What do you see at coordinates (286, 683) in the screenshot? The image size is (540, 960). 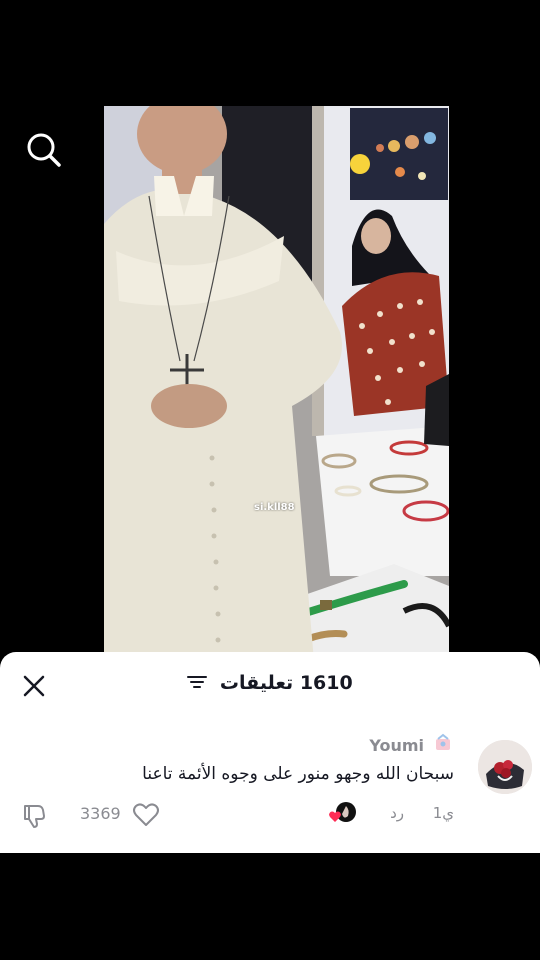 I see `comments-count: 1610 تعليقات` at bounding box center [286, 683].